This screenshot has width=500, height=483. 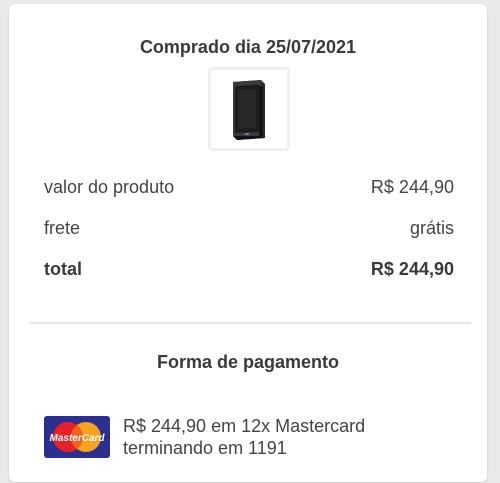 What do you see at coordinates (412, 268) in the screenshot?
I see `total-value: R$ 244,90` at bounding box center [412, 268].